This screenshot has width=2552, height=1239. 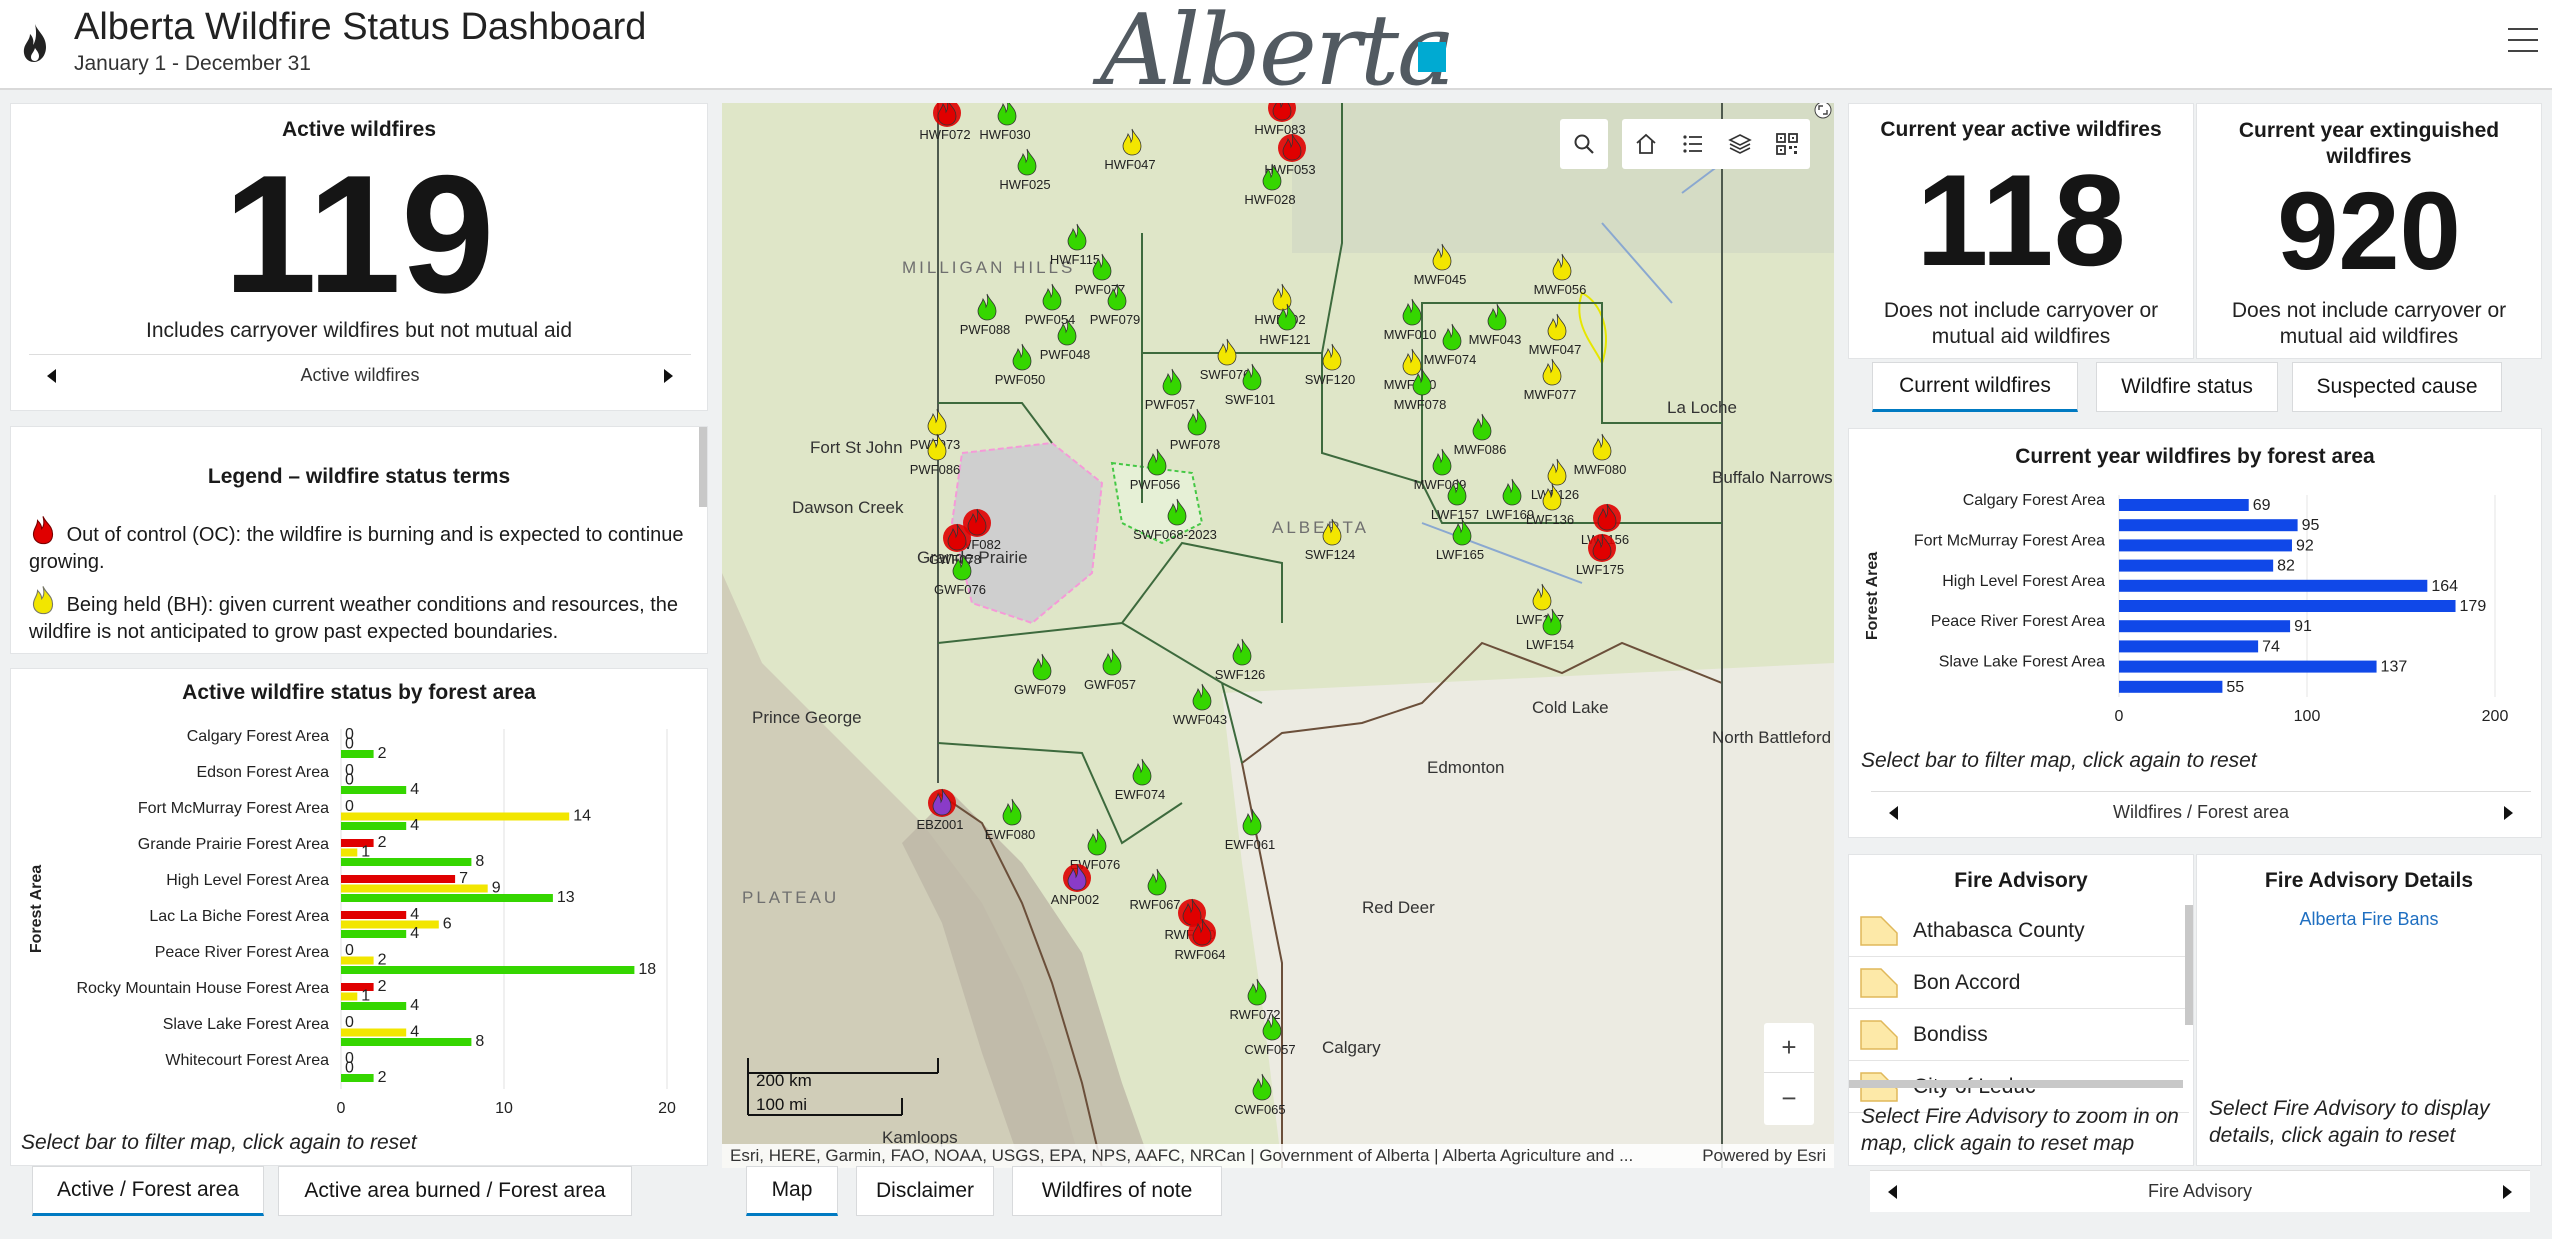 I want to click on advisory-hscrollbar, so click(x=2016, y=1084).